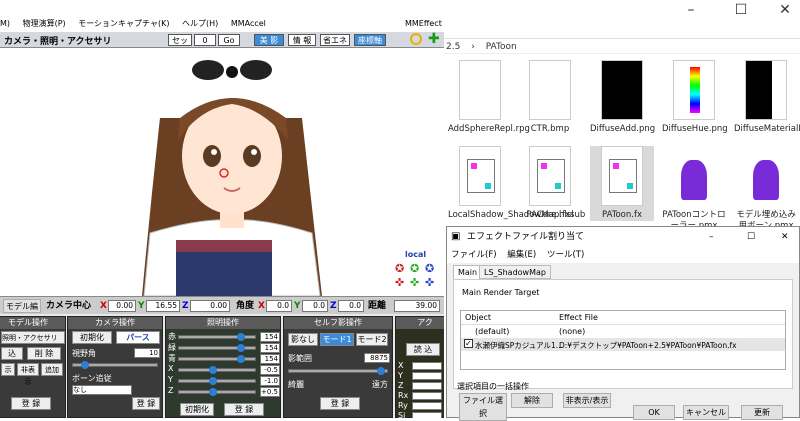  Describe the element at coordinates (489, 97) in the screenshot. I see `file-item: AddSphereRepl.rpg` at that location.